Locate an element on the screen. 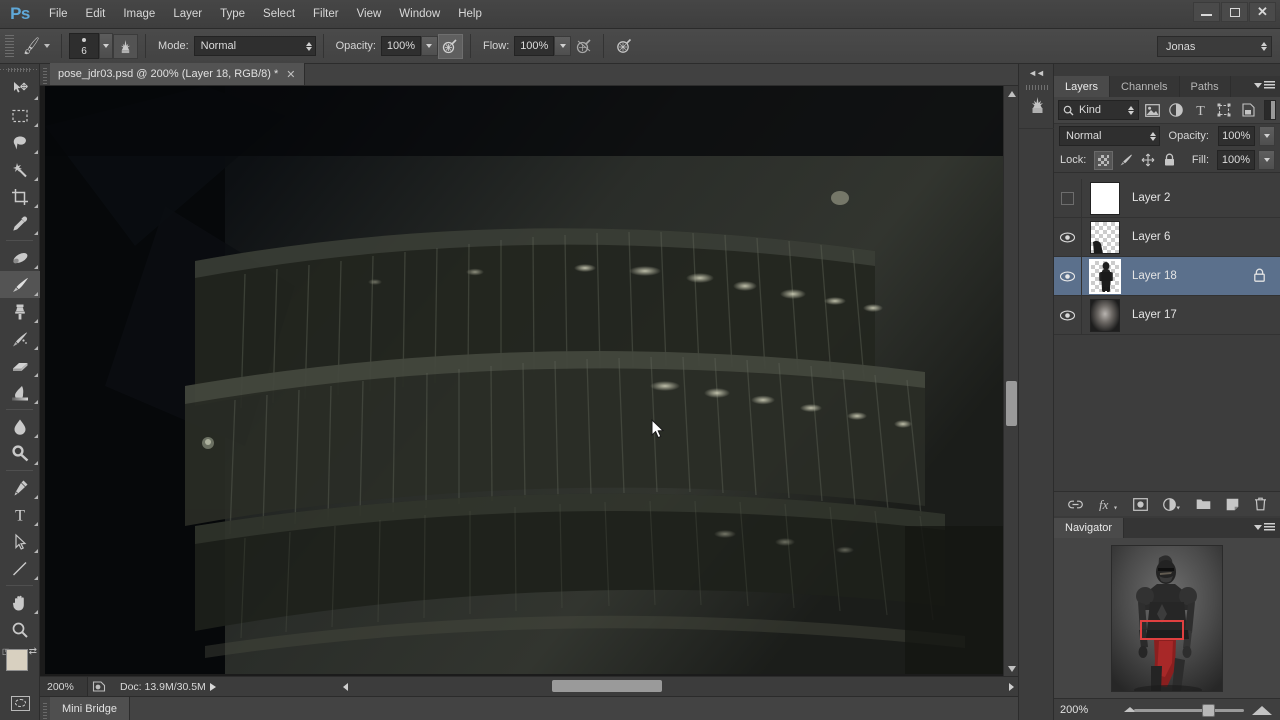 This screenshot has height=720, width=1280. menu-help: Help is located at coordinates (470, 14).